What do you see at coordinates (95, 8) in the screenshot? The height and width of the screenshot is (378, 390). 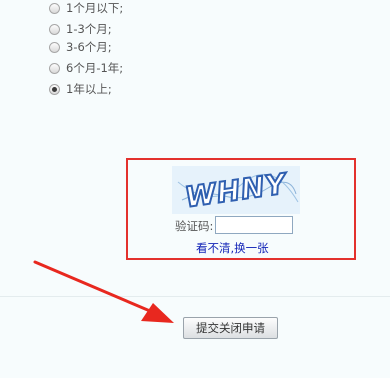 I see `period-option-label: 1个月以下;` at bounding box center [95, 8].